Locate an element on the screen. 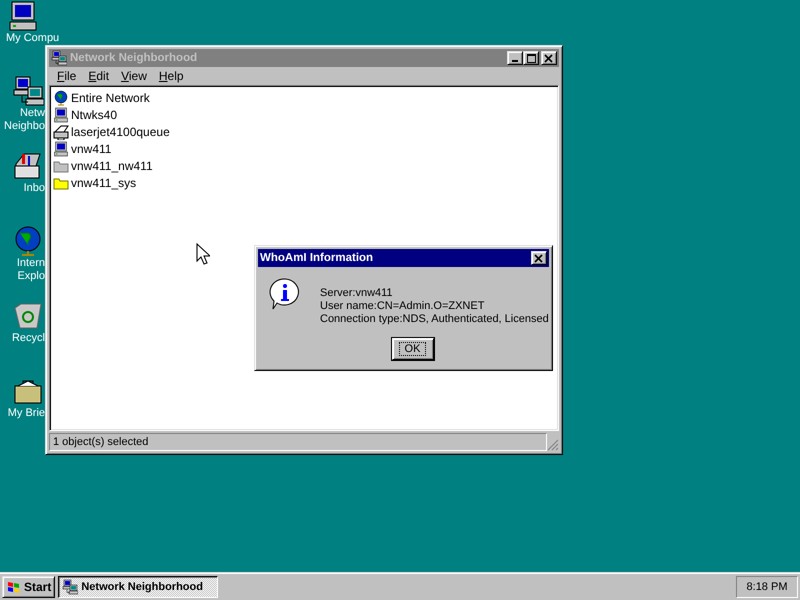 This screenshot has width=800, height=600. info-text: User name:CN=Admin.O=ZXNET is located at coordinates (403, 306).